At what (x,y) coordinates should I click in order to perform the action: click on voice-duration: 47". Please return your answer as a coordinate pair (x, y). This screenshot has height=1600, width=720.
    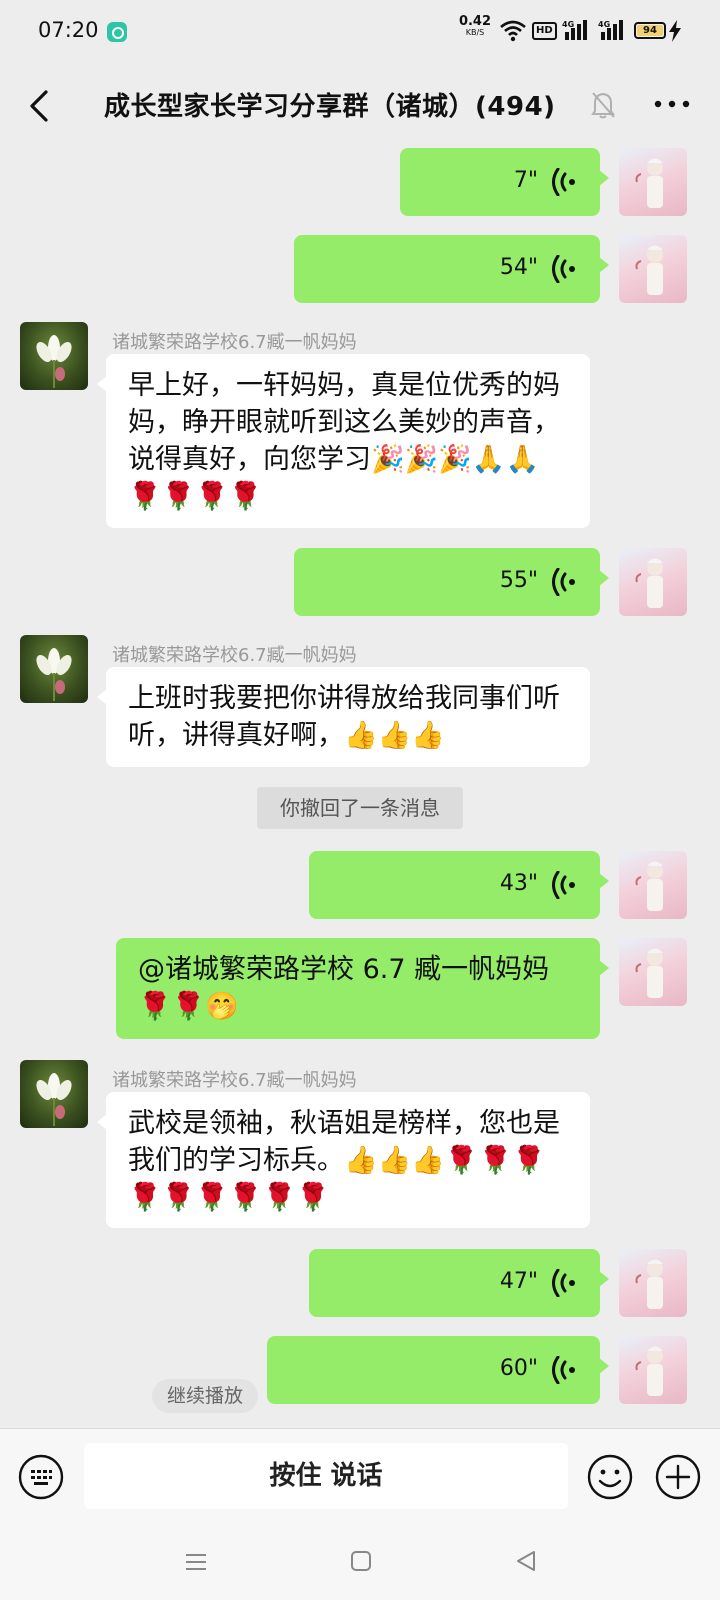
    Looking at the image, I should click on (518, 1281).